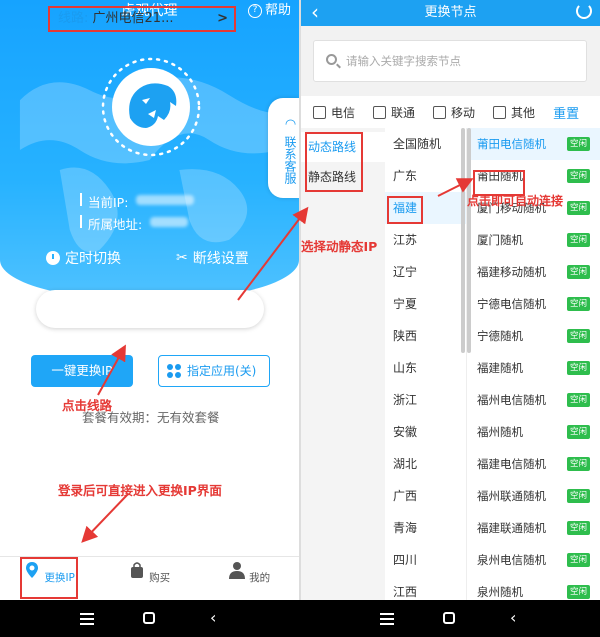 The width and height of the screenshot is (600, 637). Describe the element at coordinates (533, 144) in the screenshot. I see `node-item: 莆田电信随机 空闲` at that location.